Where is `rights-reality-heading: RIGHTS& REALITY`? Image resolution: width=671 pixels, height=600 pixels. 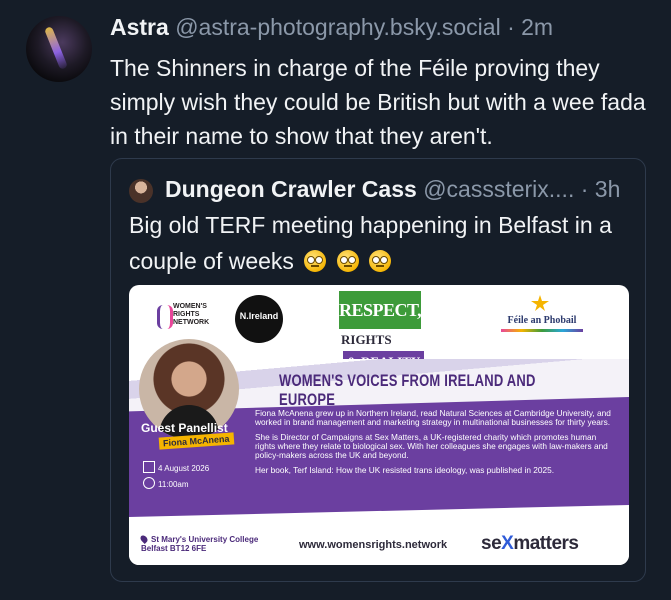
rights-reality-heading: RIGHTS& REALITY is located at coordinates (391, 351).